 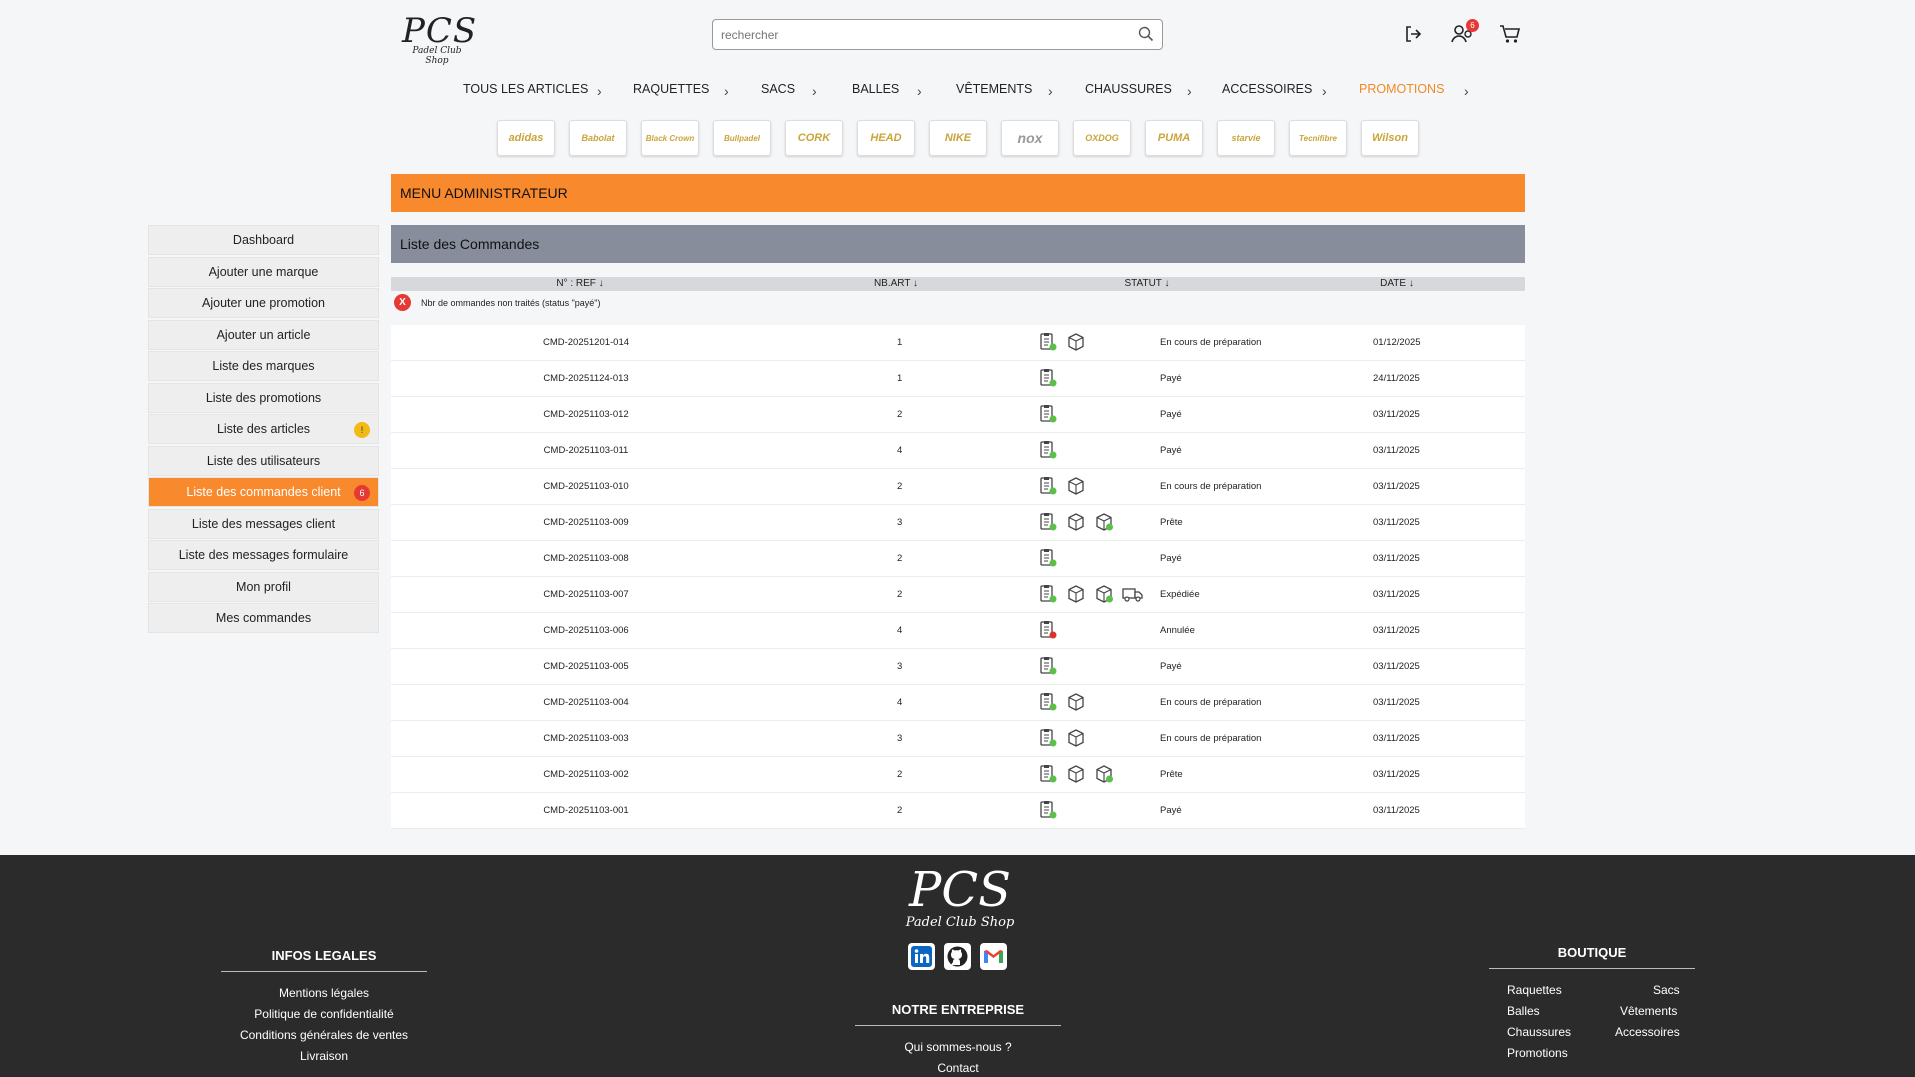 What do you see at coordinates (957, 1047) in the screenshot?
I see `footer-link-about: Qui sommes-nous ?` at bounding box center [957, 1047].